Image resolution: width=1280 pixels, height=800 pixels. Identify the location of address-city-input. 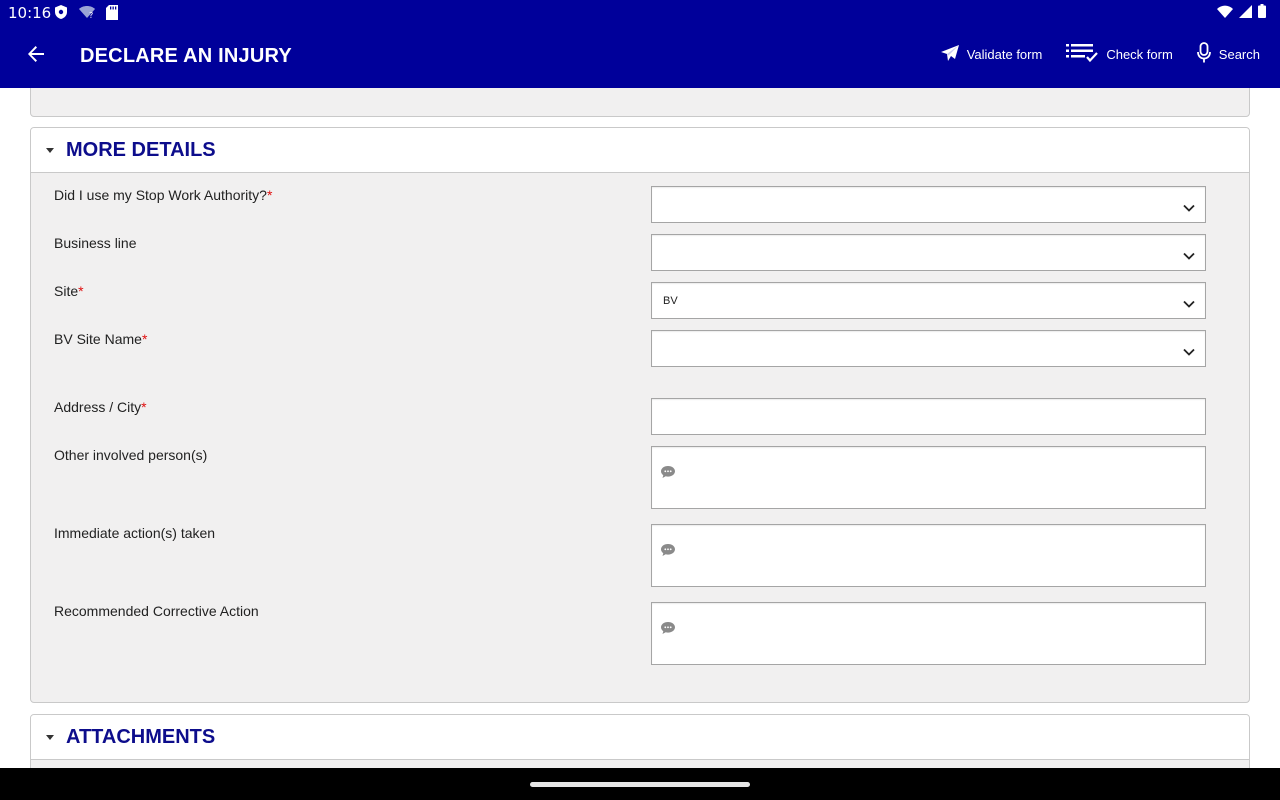
(928, 416).